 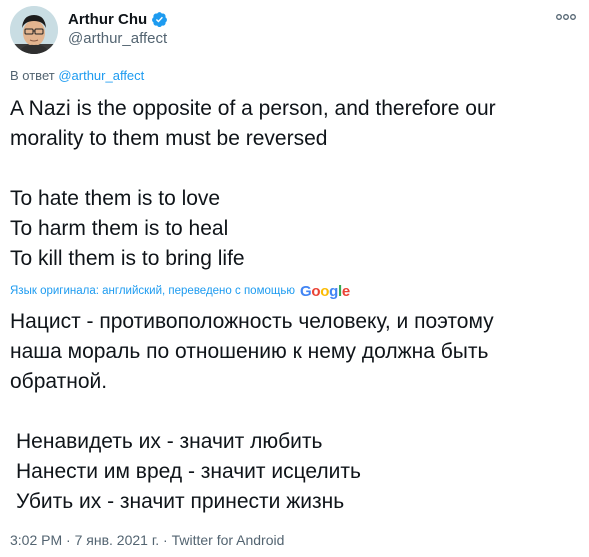 What do you see at coordinates (324, 291) in the screenshot?
I see `google-logo: Google` at bounding box center [324, 291].